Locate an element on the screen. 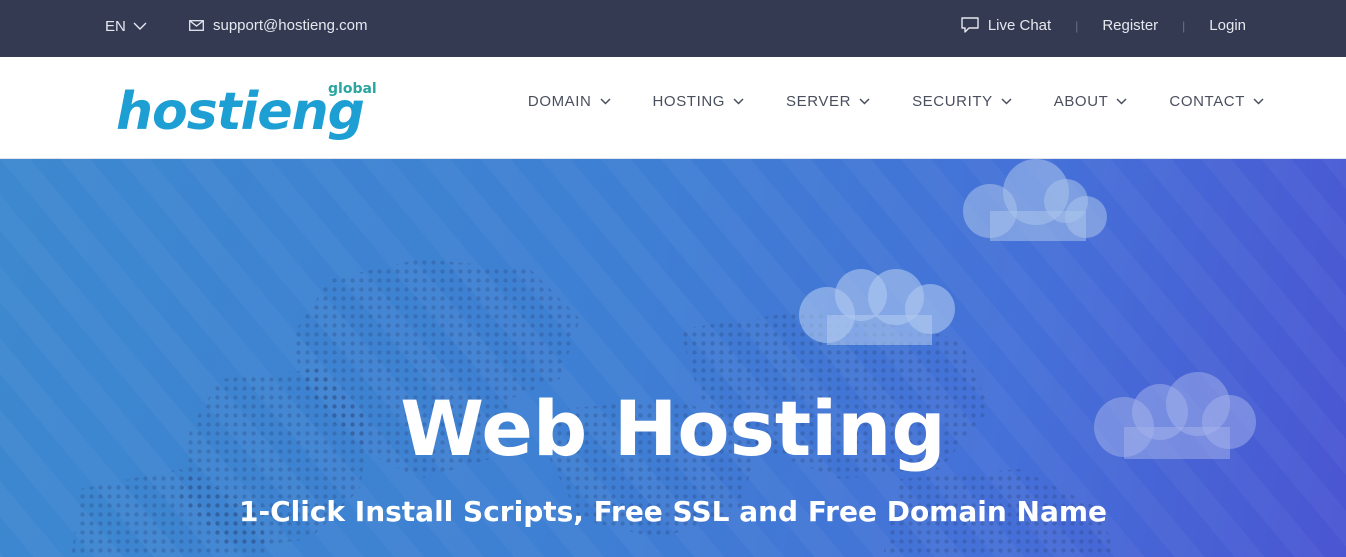 The image size is (1346, 557). chat-bubble-icon is located at coordinates (970, 25).